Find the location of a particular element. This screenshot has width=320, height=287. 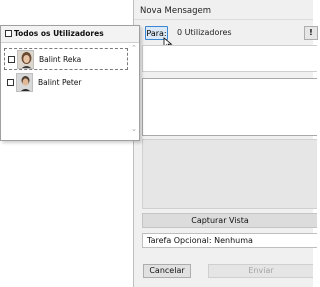

user-list-item: Balint Reka is located at coordinates (66, 59).